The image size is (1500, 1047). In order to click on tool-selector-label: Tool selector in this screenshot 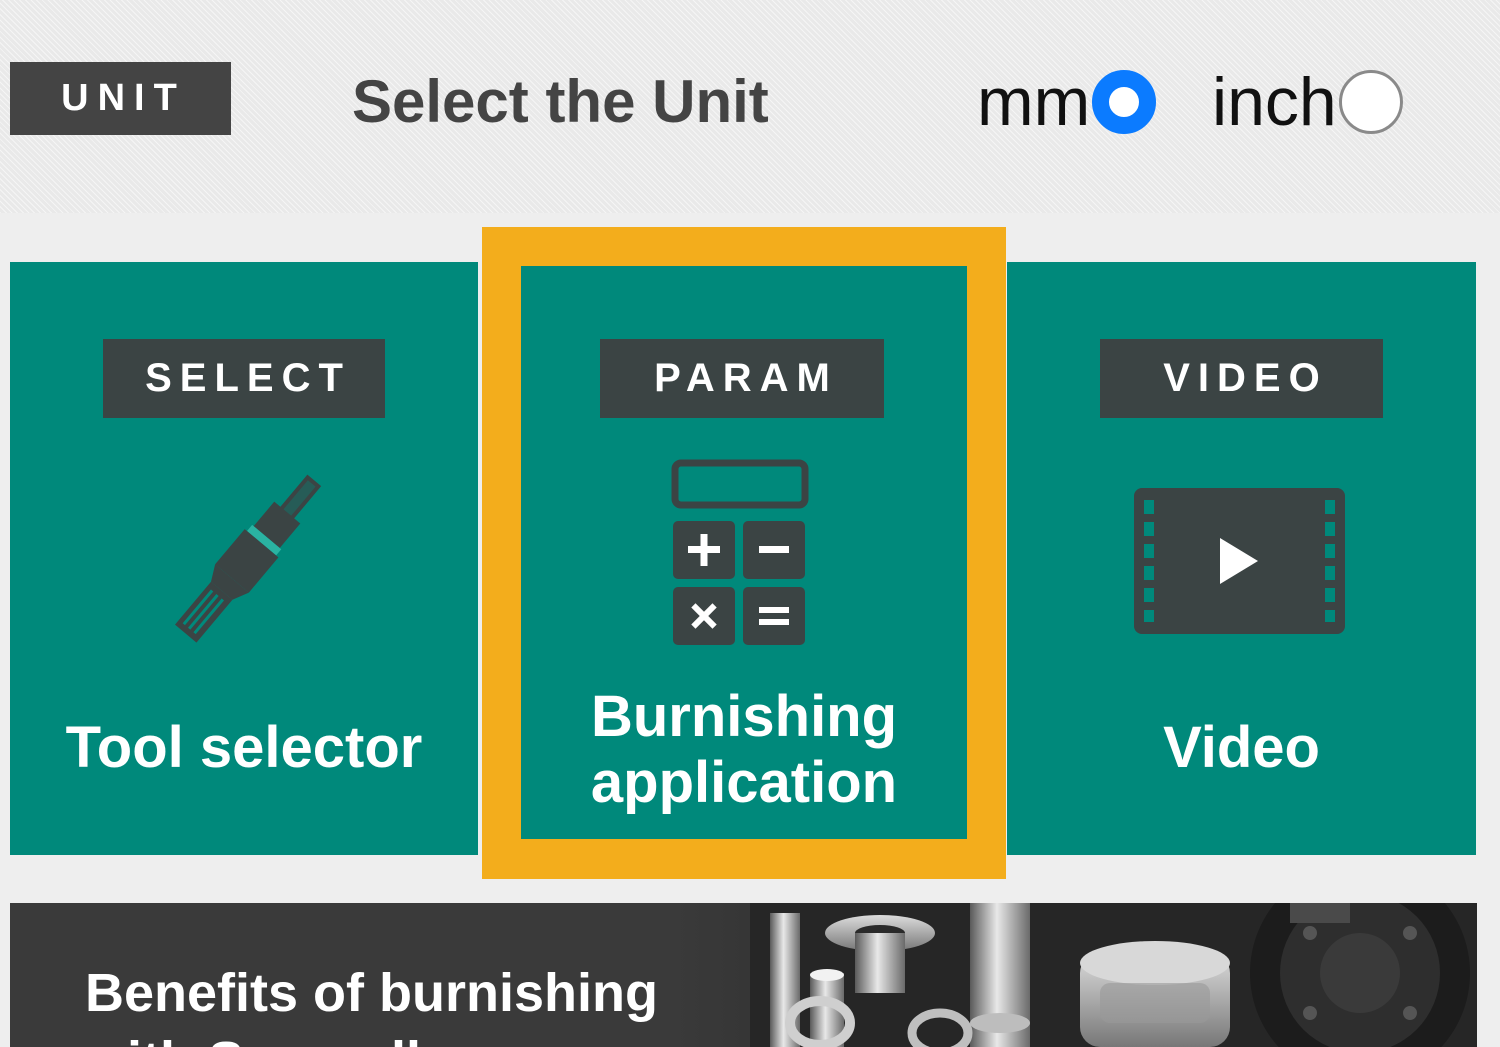, I will do `click(244, 747)`.